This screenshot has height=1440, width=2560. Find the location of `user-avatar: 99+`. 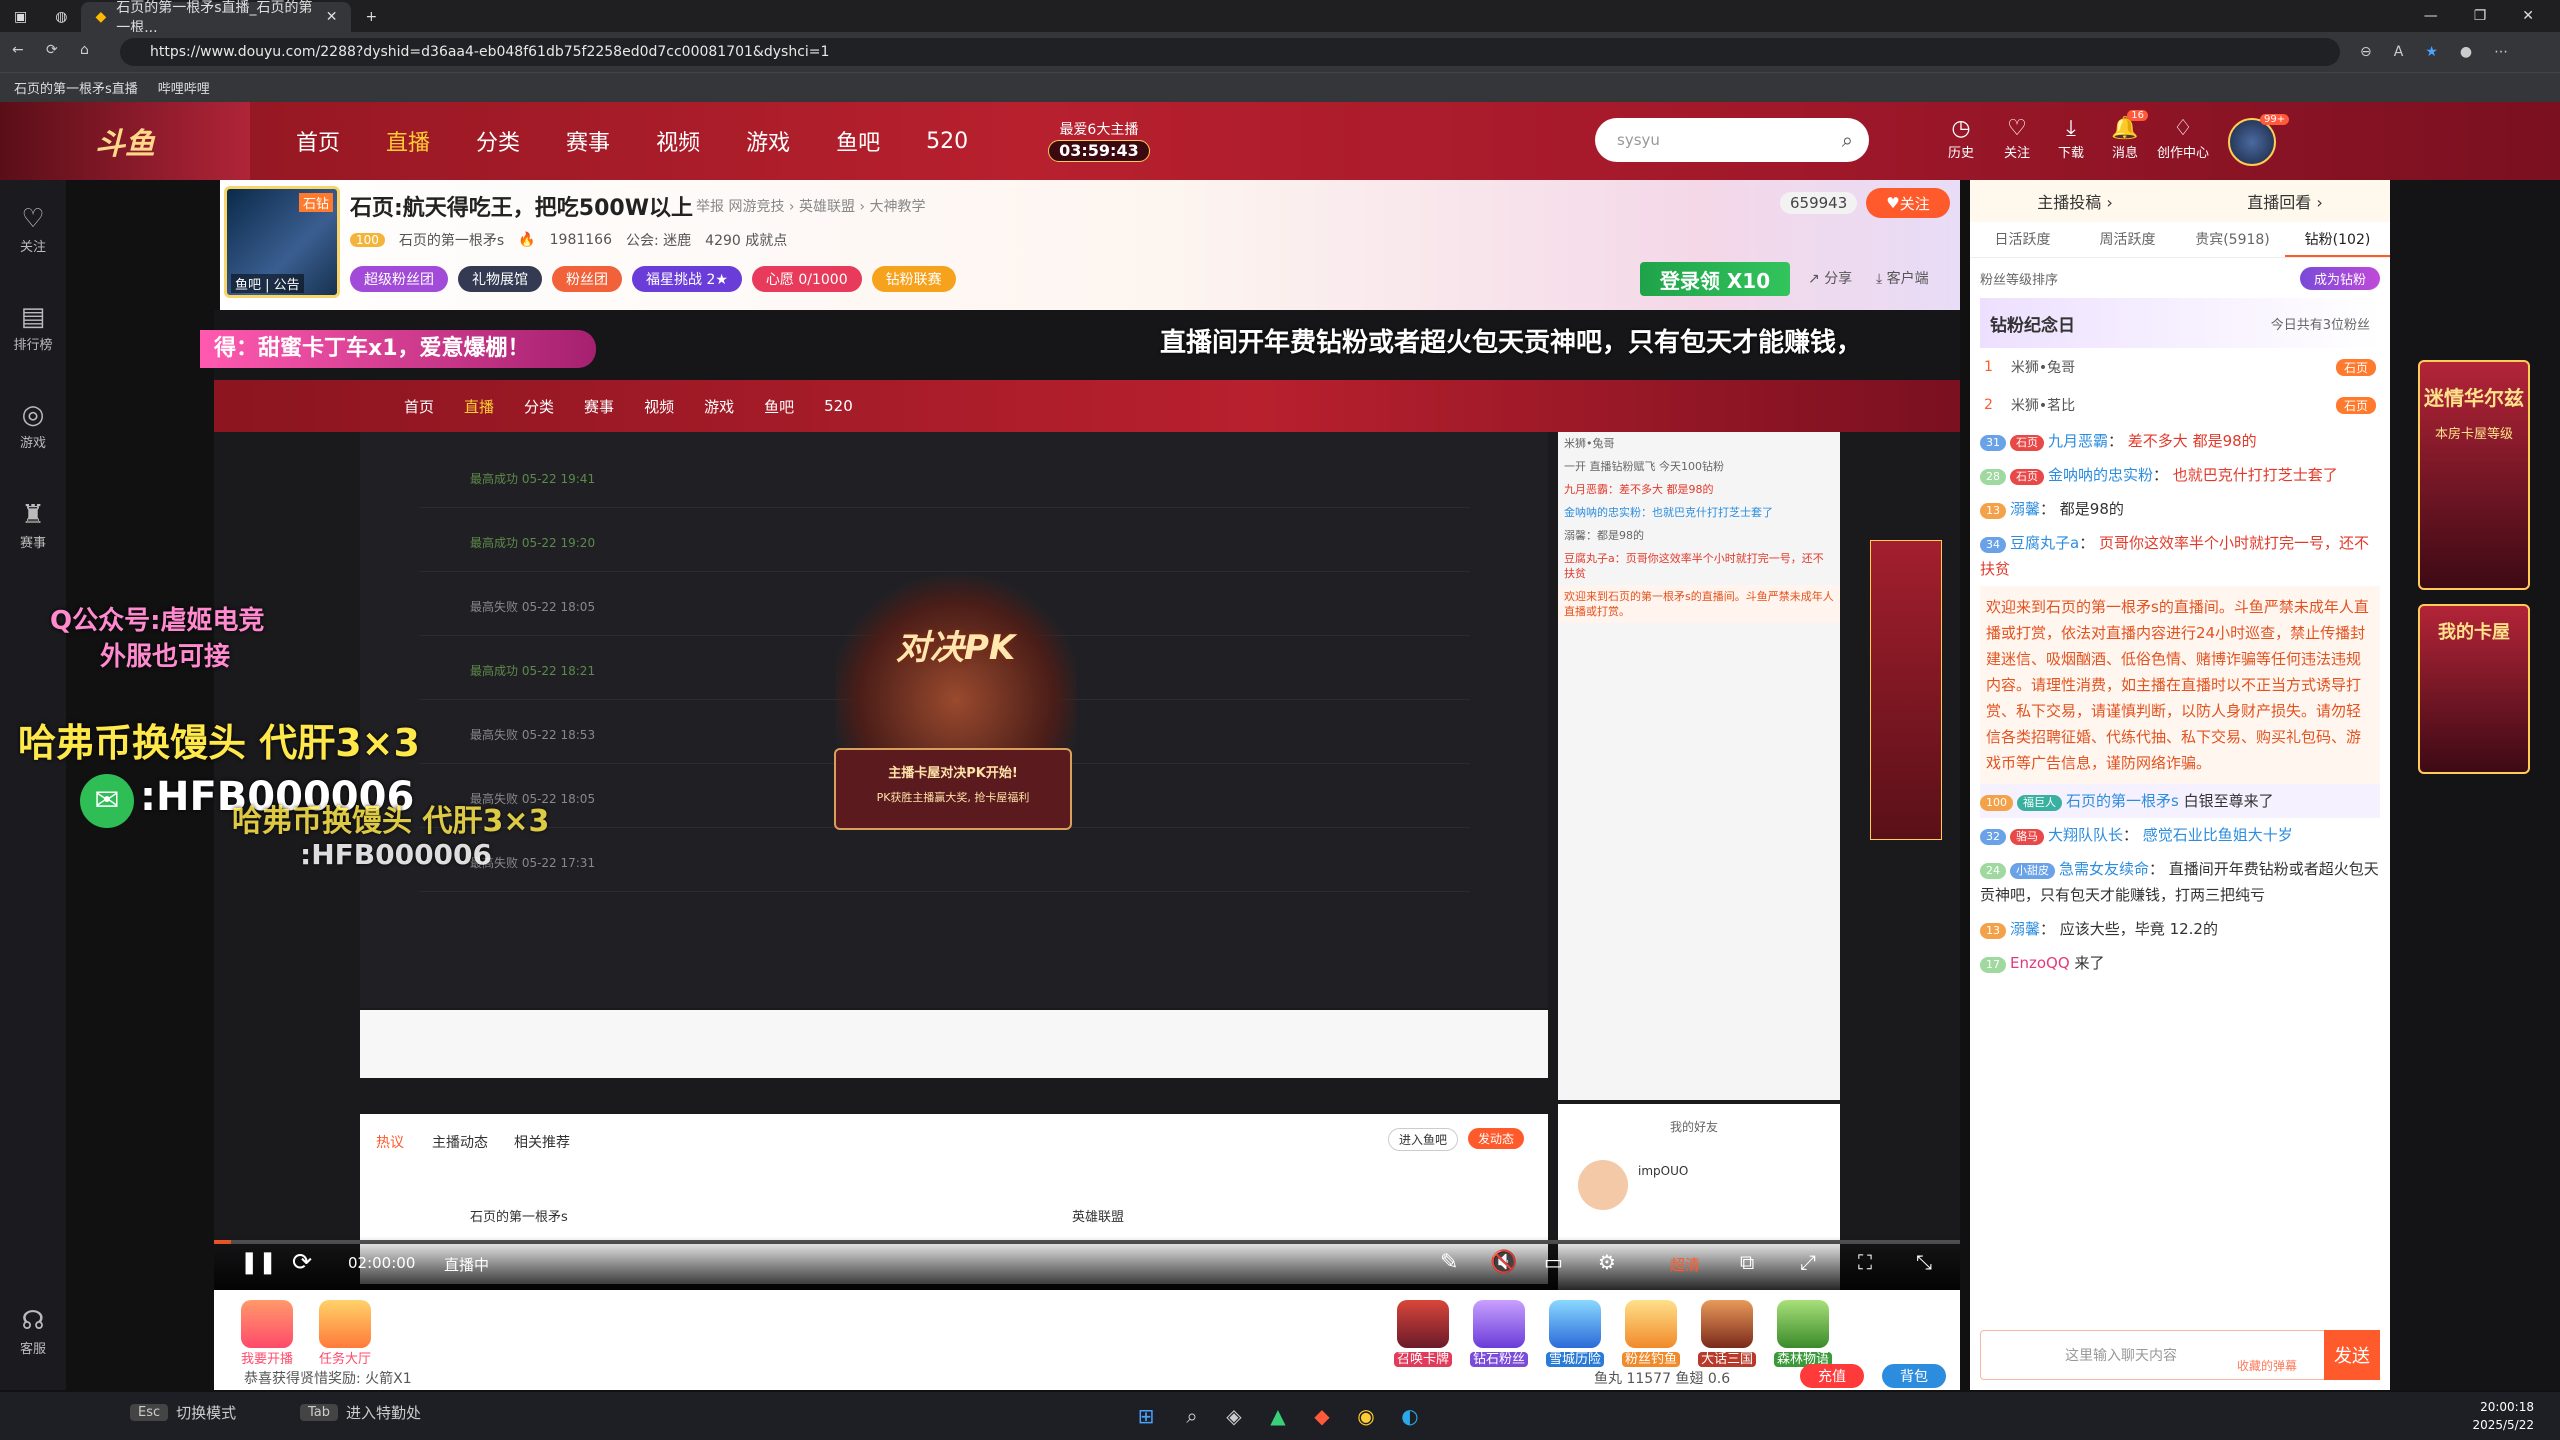

user-avatar: 99+ is located at coordinates (2259, 140).